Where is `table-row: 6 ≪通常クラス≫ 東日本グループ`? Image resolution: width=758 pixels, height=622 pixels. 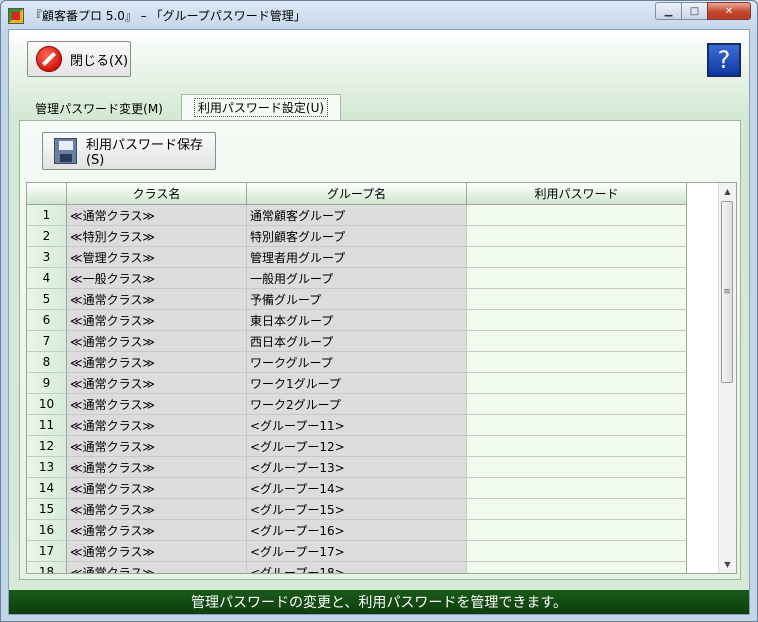 table-row: 6 ≪通常クラス≫ 東日本グループ is located at coordinates (357, 320).